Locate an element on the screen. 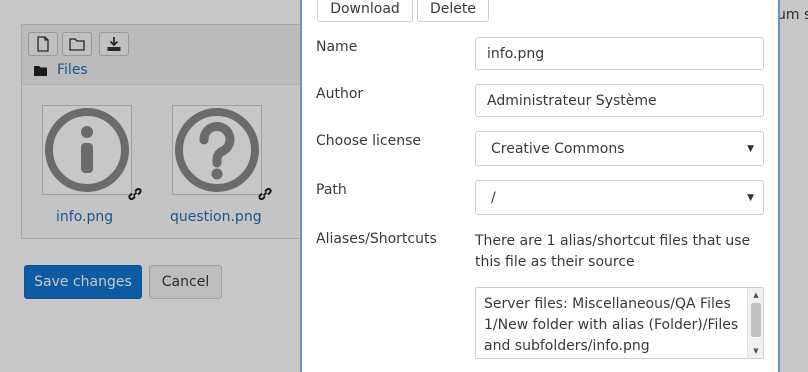 The image size is (808, 372). author-label: Author is located at coordinates (340, 94).